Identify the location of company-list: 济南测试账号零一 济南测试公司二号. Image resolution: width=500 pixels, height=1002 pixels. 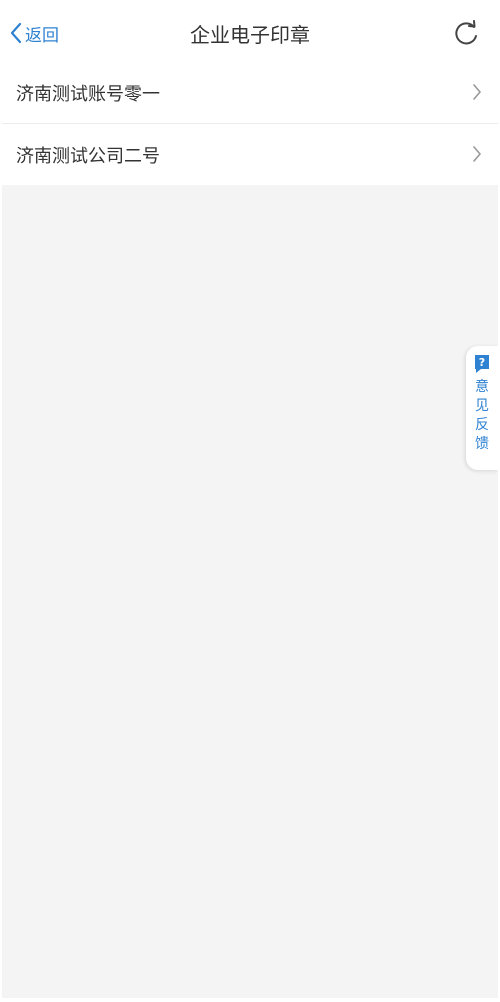
(250, 123).